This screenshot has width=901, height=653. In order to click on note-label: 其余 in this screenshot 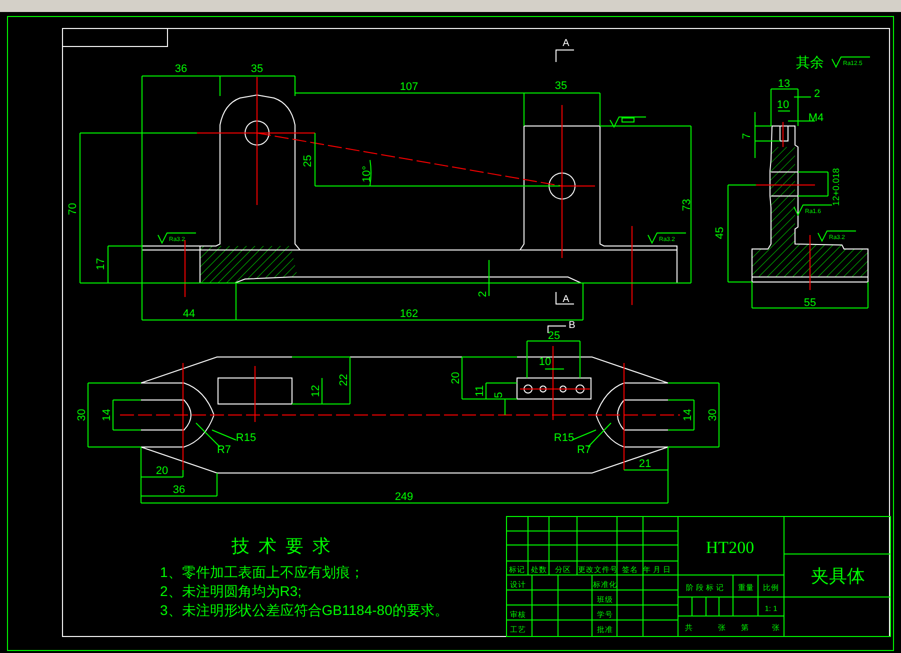, I will do `click(810, 62)`.